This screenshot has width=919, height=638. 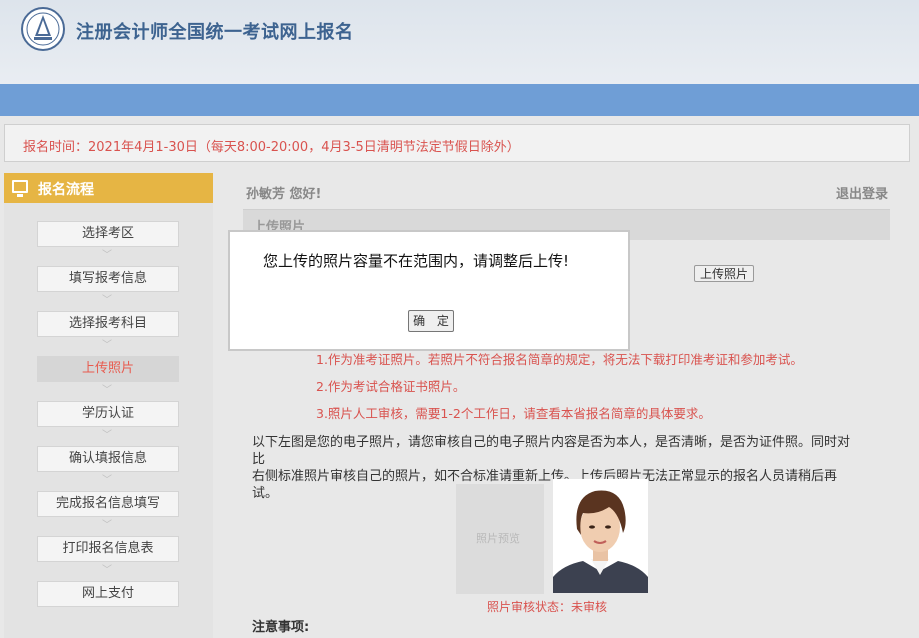 I want to click on alert-message: 您上传的照片容量不在范围内，请调整后上传!, so click(x=416, y=261).